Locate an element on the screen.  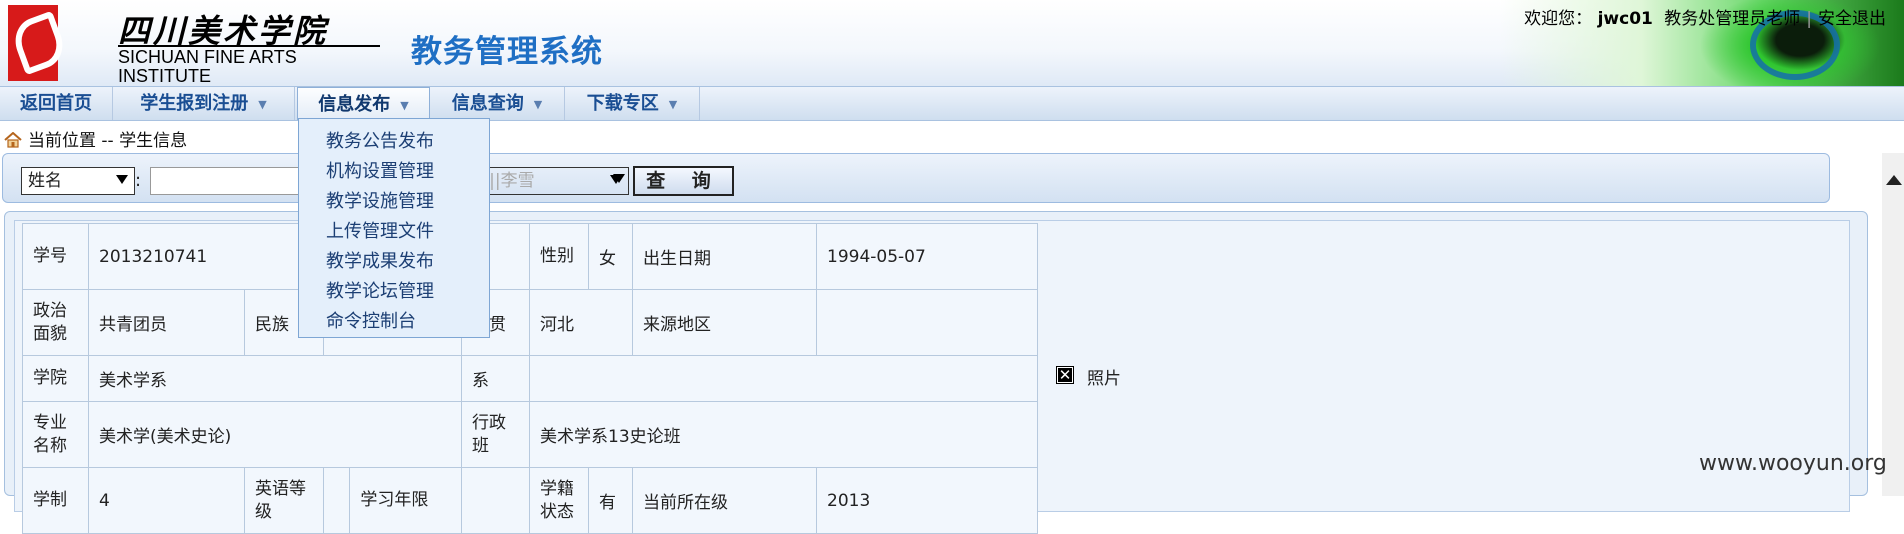
breadcrumb: 当前位置 -- 学生信息 is located at coordinates (95, 141).